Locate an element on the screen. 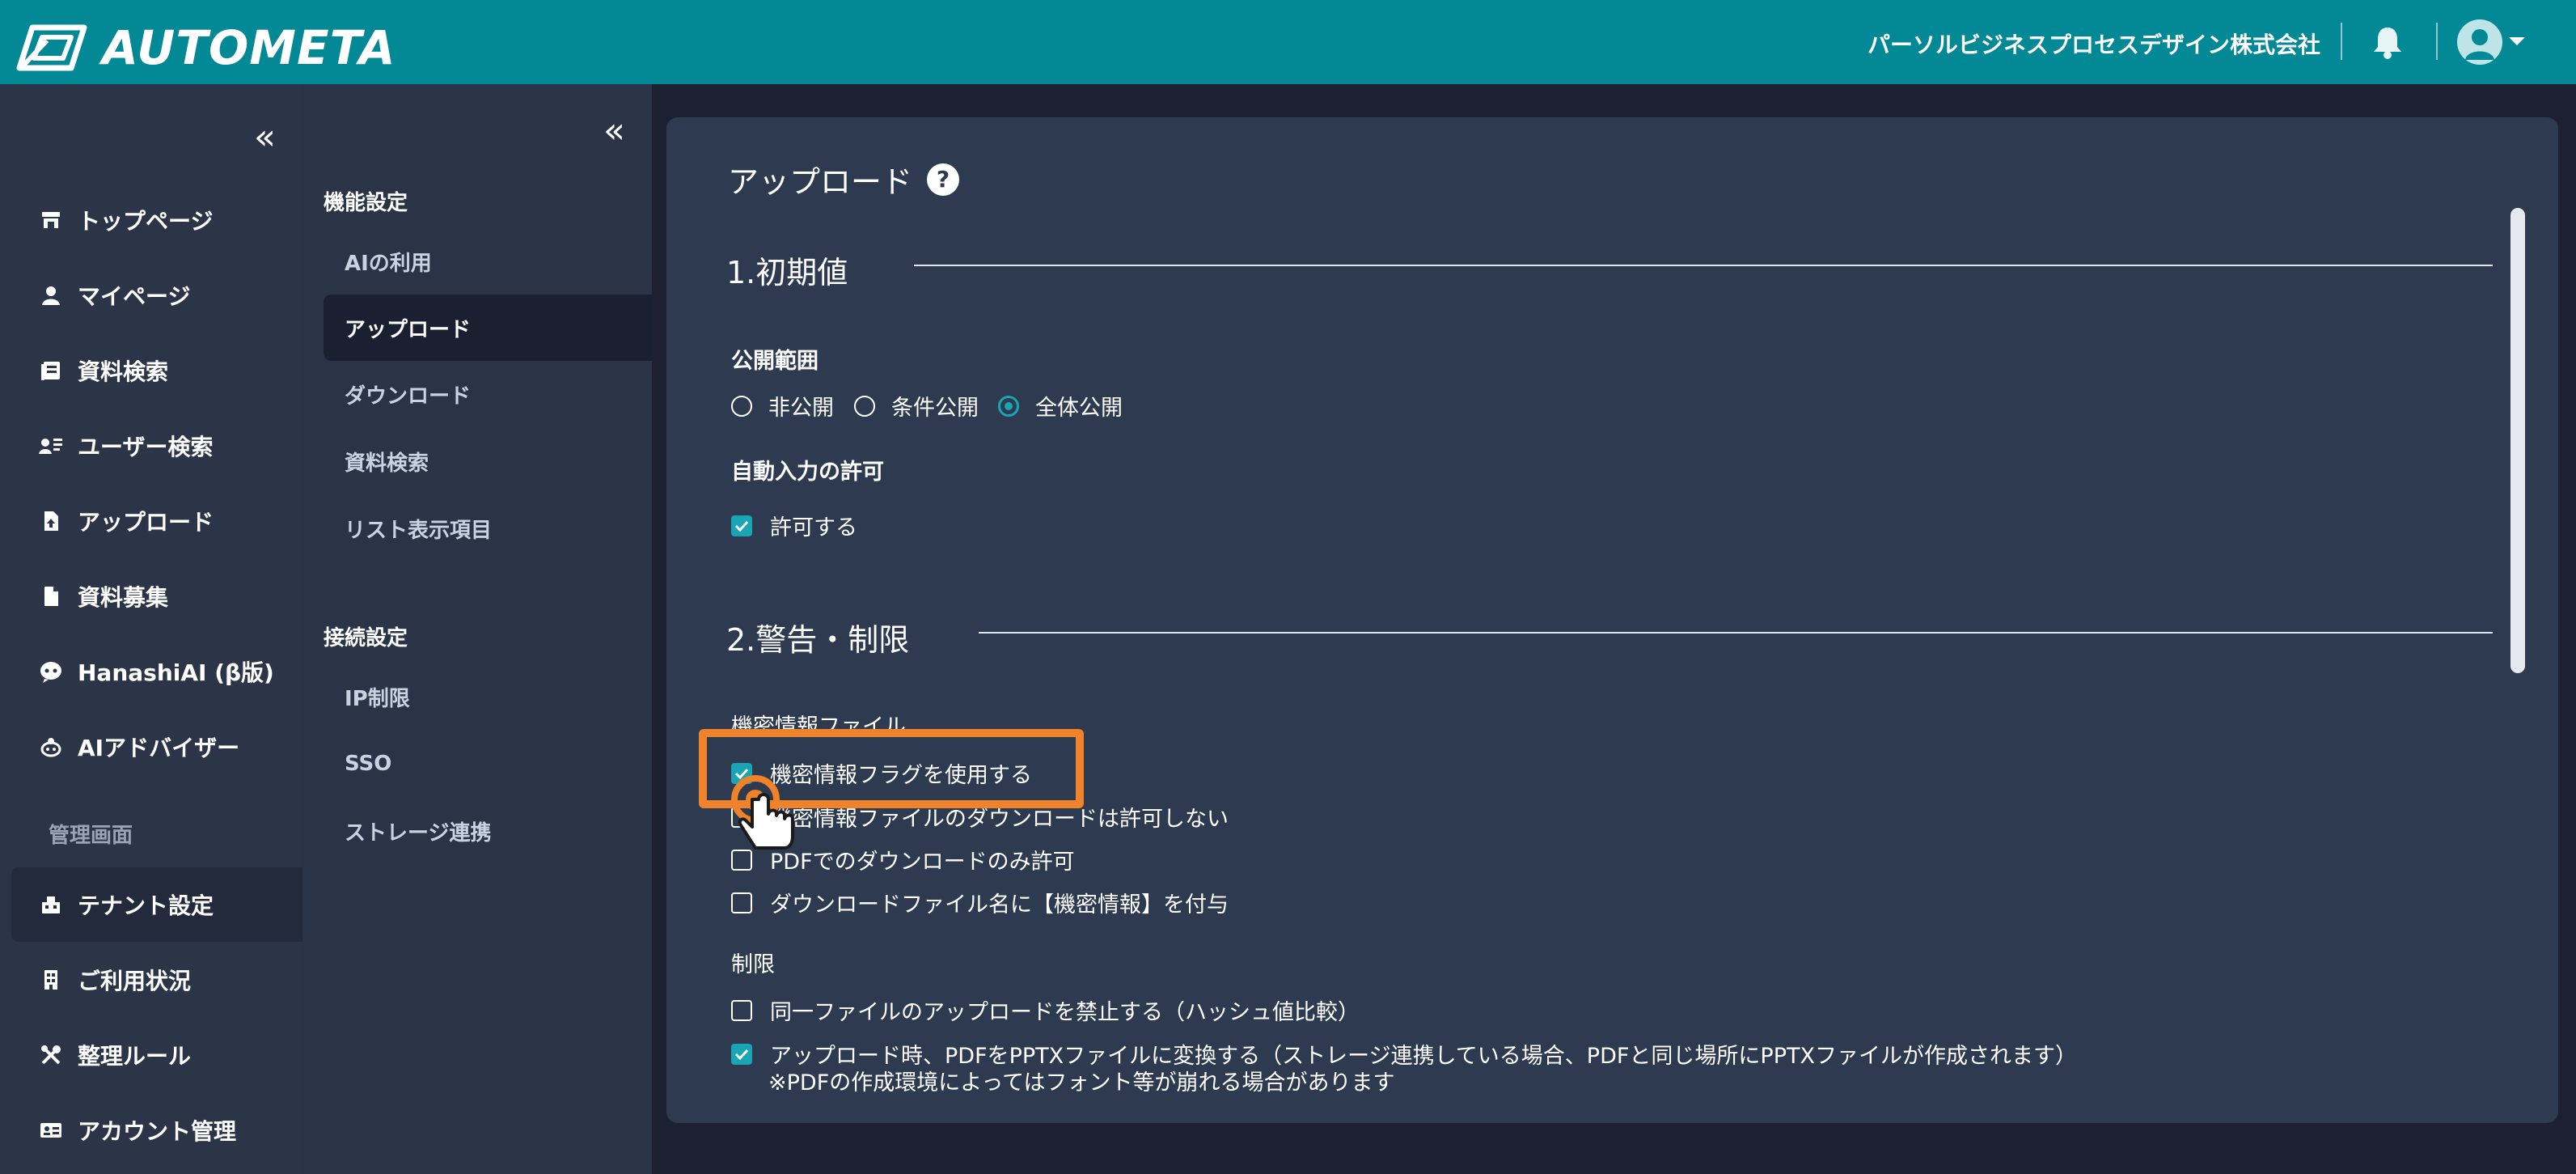 This screenshot has height=1174, width=2576. sidebar-item-document-request: 資料募集 is located at coordinates (157, 596).